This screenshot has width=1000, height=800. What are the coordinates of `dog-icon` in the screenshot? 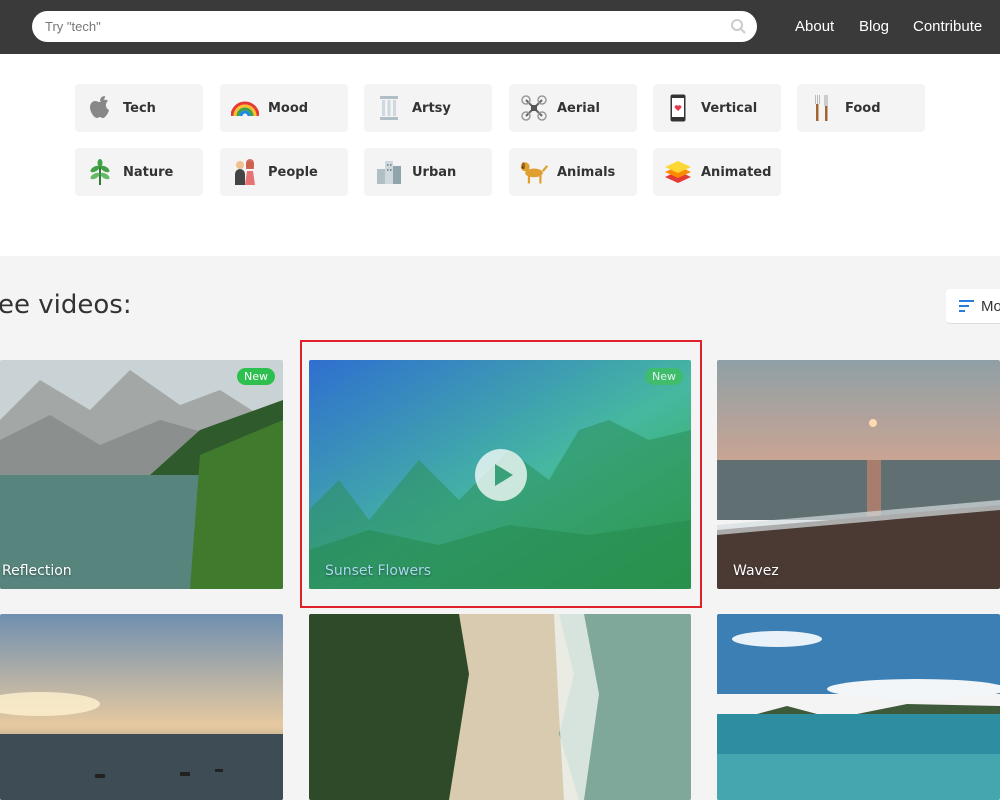 It's located at (534, 172).